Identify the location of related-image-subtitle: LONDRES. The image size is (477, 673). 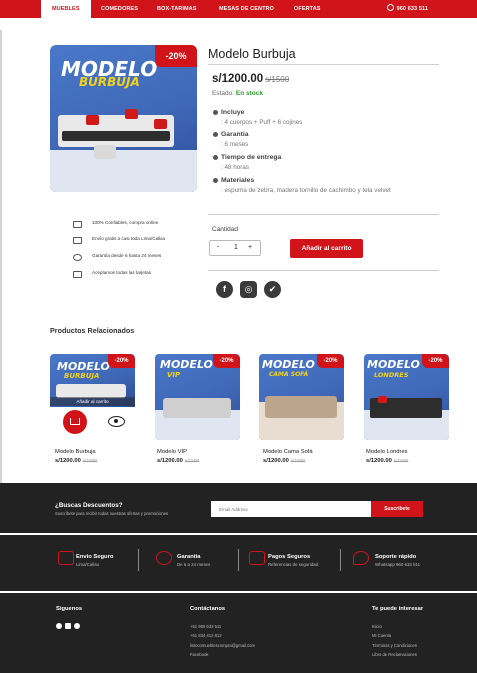
(391, 375).